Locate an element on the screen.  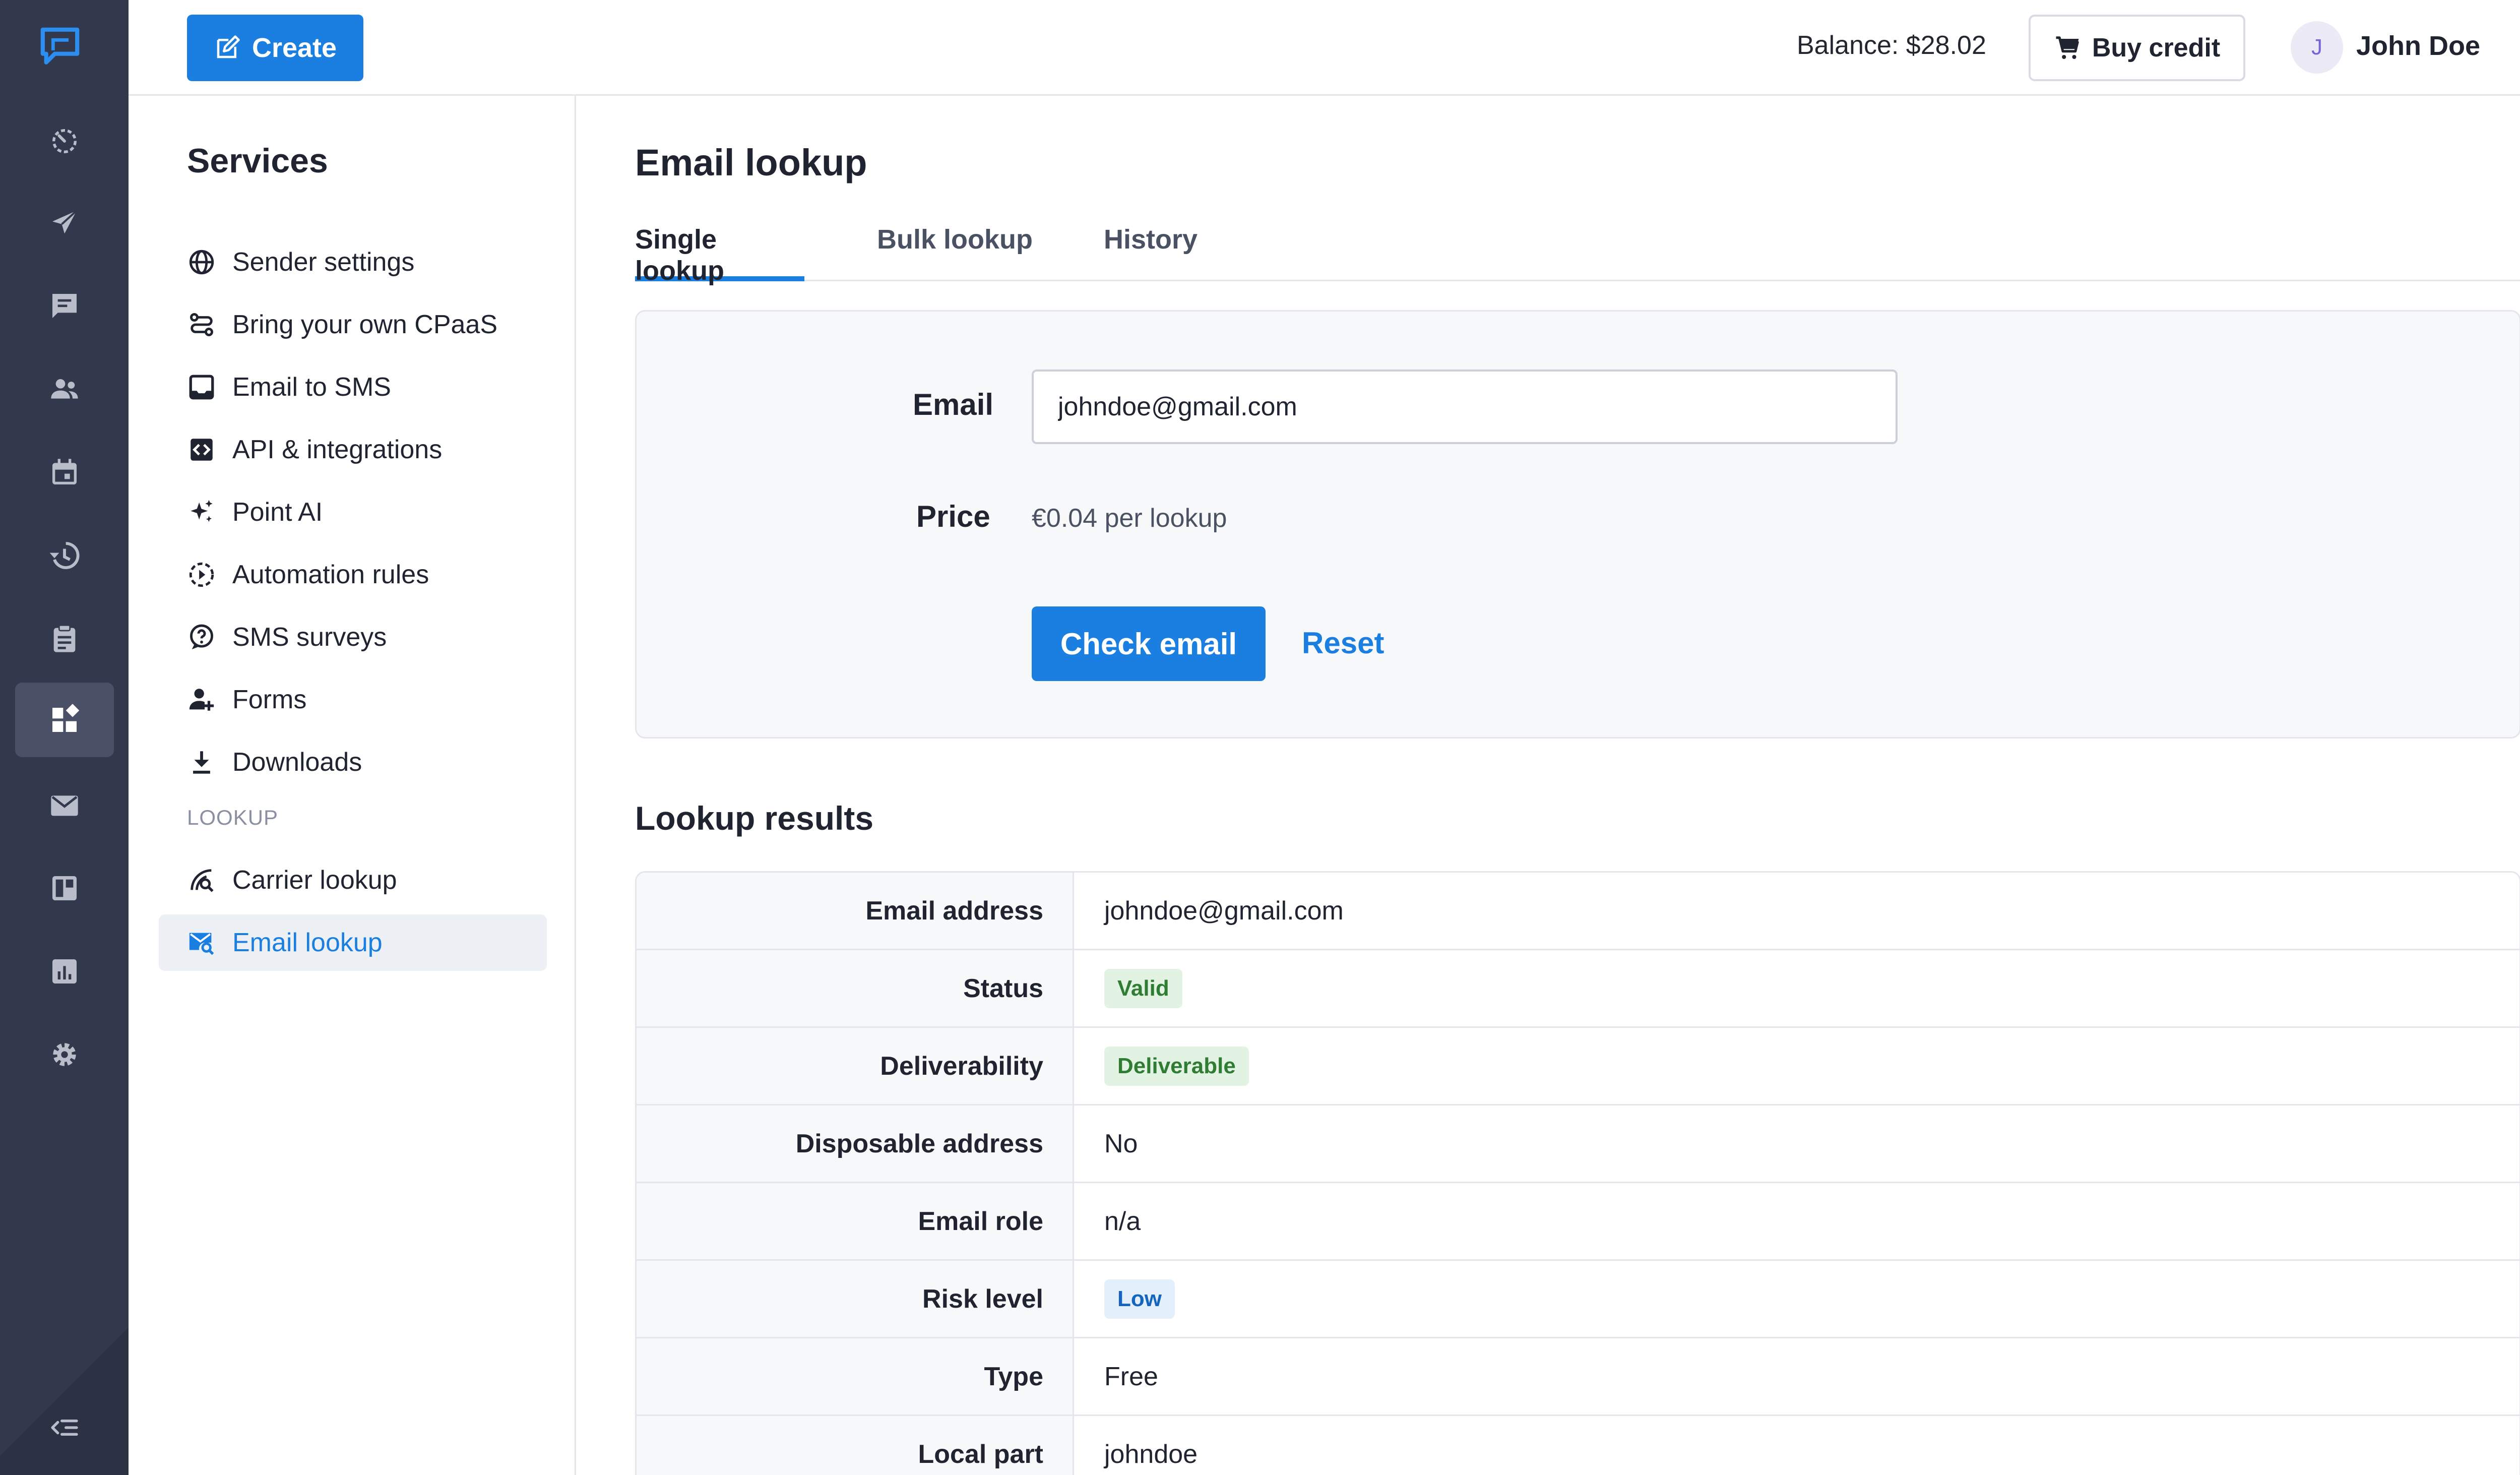
sidebar-item-carrier-lookup: Carrier lookup is located at coordinates (353, 880).